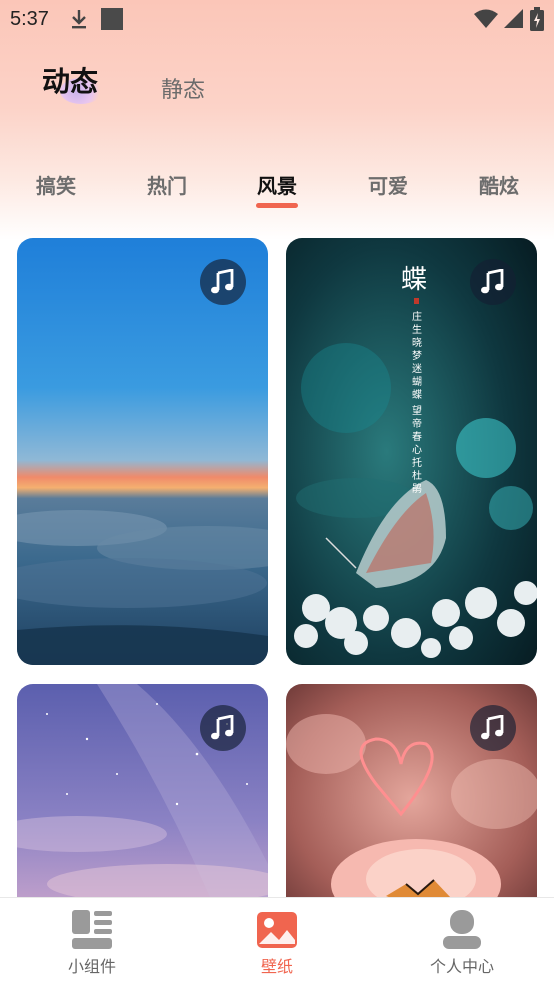 This screenshot has height=984, width=554. Describe the element at coordinates (56, 184) in the screenshot. I see `category-tab-funny: 搞笑` at that location.